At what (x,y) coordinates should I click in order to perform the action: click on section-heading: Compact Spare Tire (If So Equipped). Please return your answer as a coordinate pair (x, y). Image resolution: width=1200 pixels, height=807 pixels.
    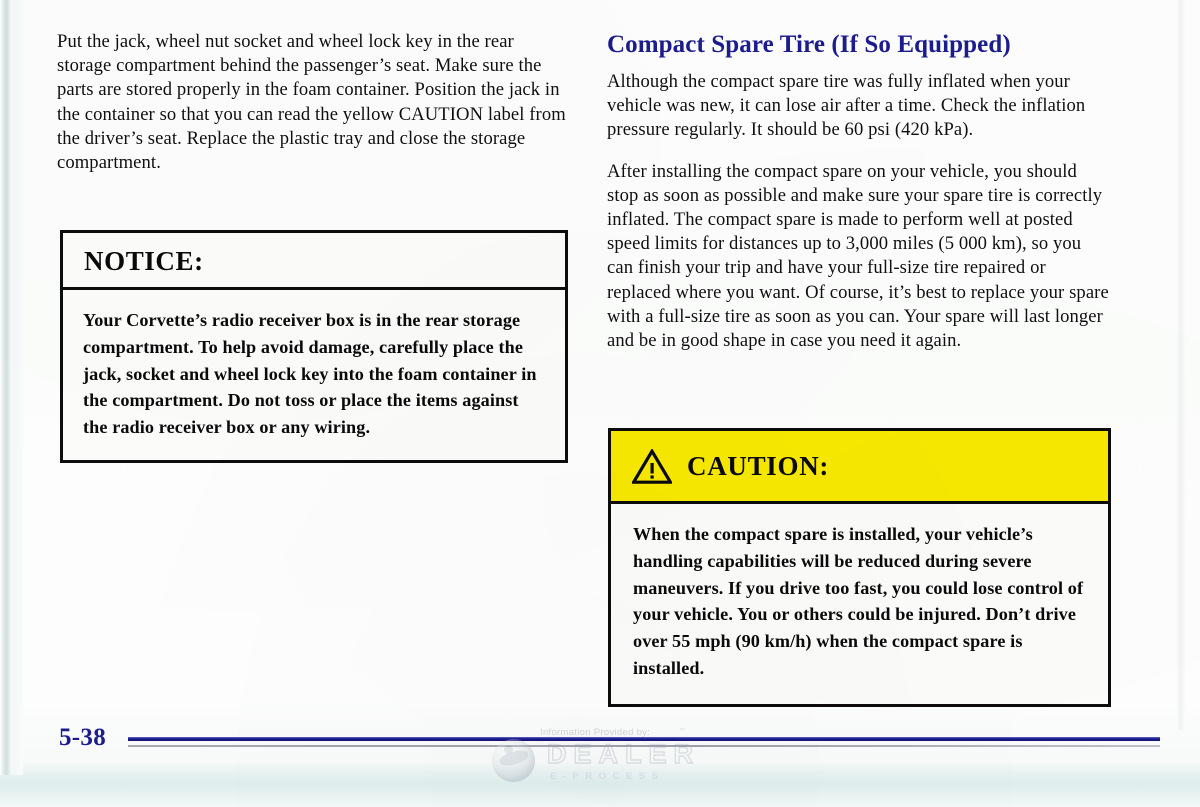
    Looking at the image, I should click on (809, 44).